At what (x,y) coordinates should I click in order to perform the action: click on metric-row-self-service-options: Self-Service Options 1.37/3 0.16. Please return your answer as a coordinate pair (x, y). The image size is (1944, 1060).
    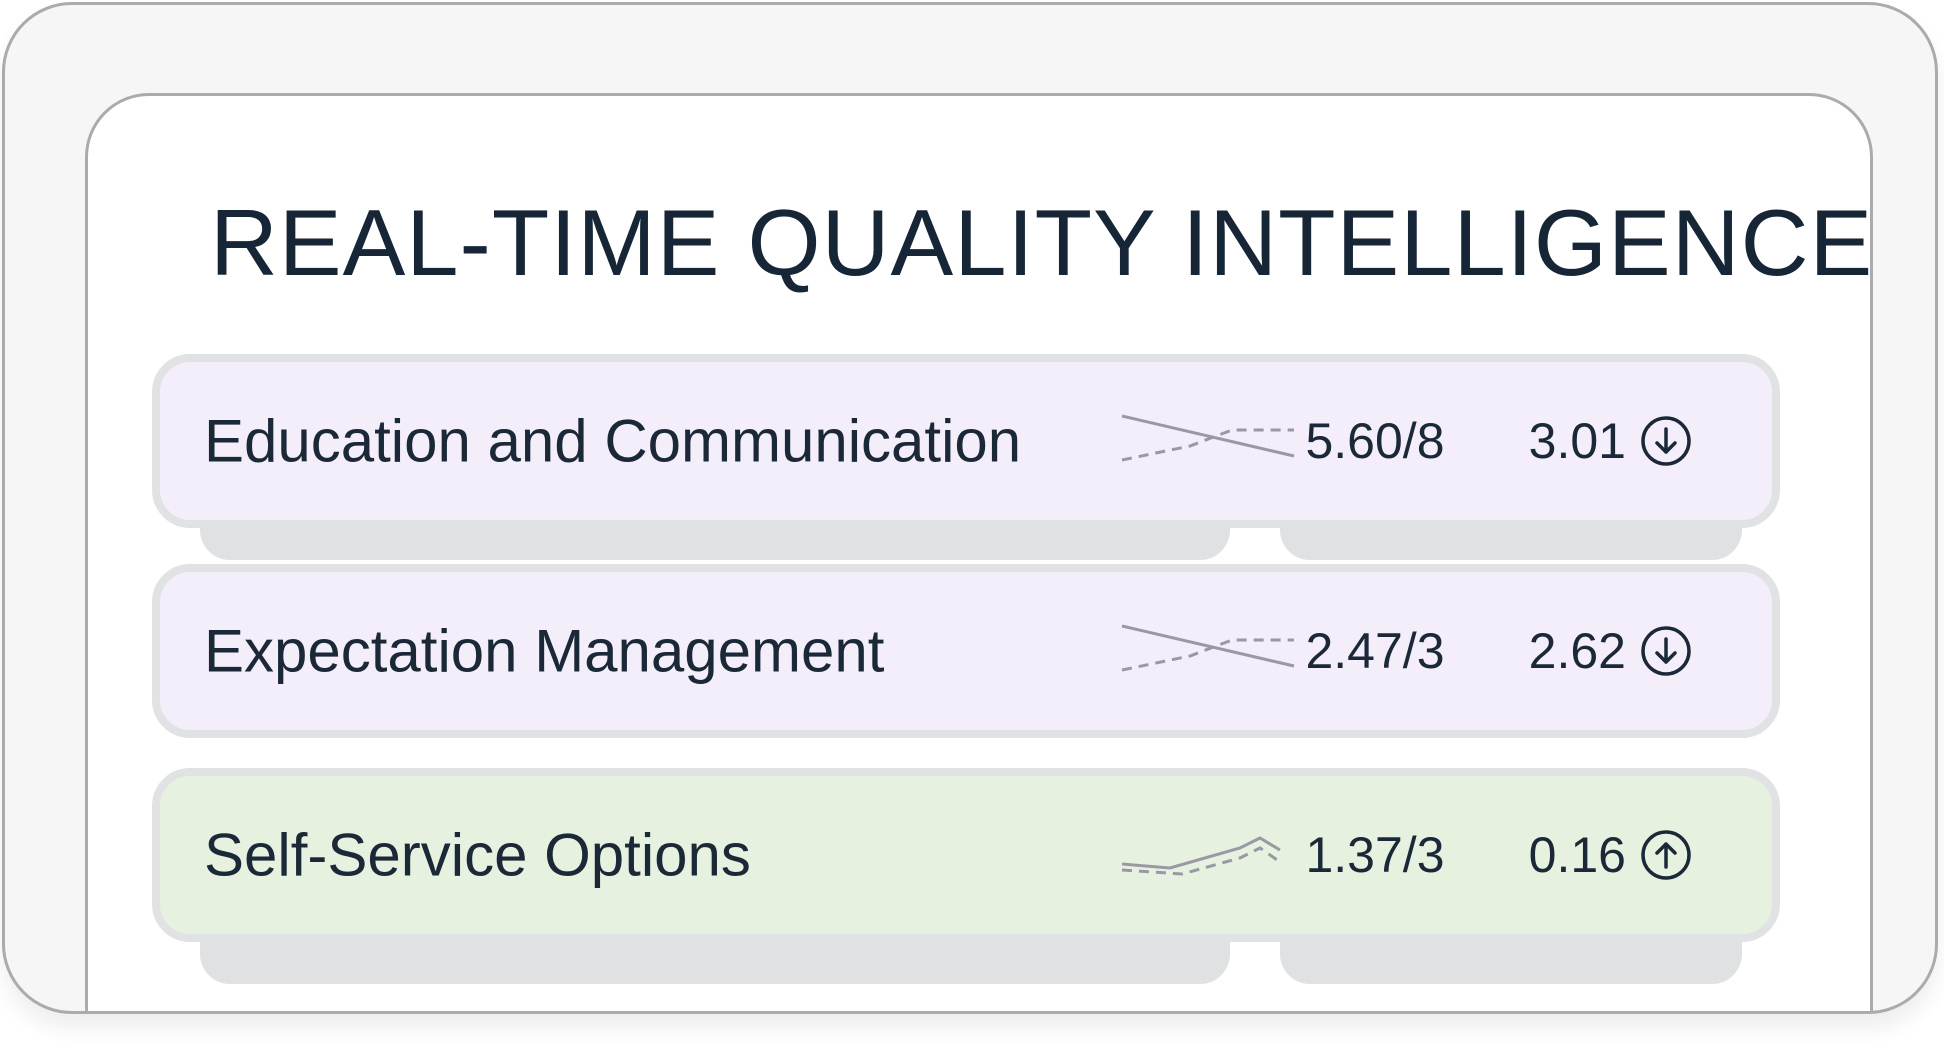
    Looking at the image, I should click on (966, 855).